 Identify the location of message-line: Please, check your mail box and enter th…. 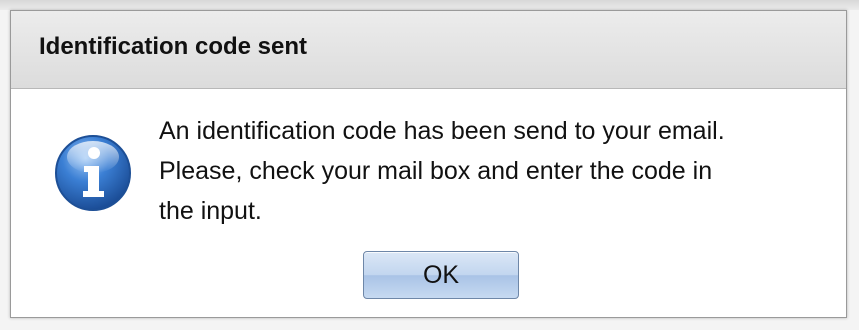
(436, 171).